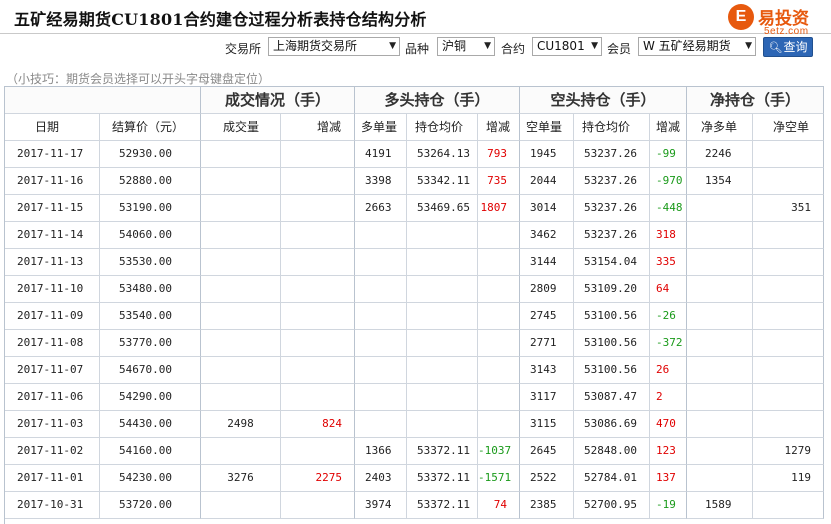 The width and height of the screenshot is (831, 524). Describe the element at coordinates (52, 289) in the screenshot. I see `cell-date: 2017-11-10` at that location.